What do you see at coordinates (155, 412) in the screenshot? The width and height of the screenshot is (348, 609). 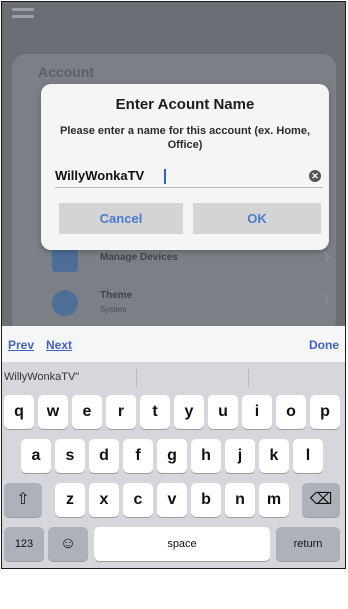 I see `key-t: t` at bounding box center [155, 412].